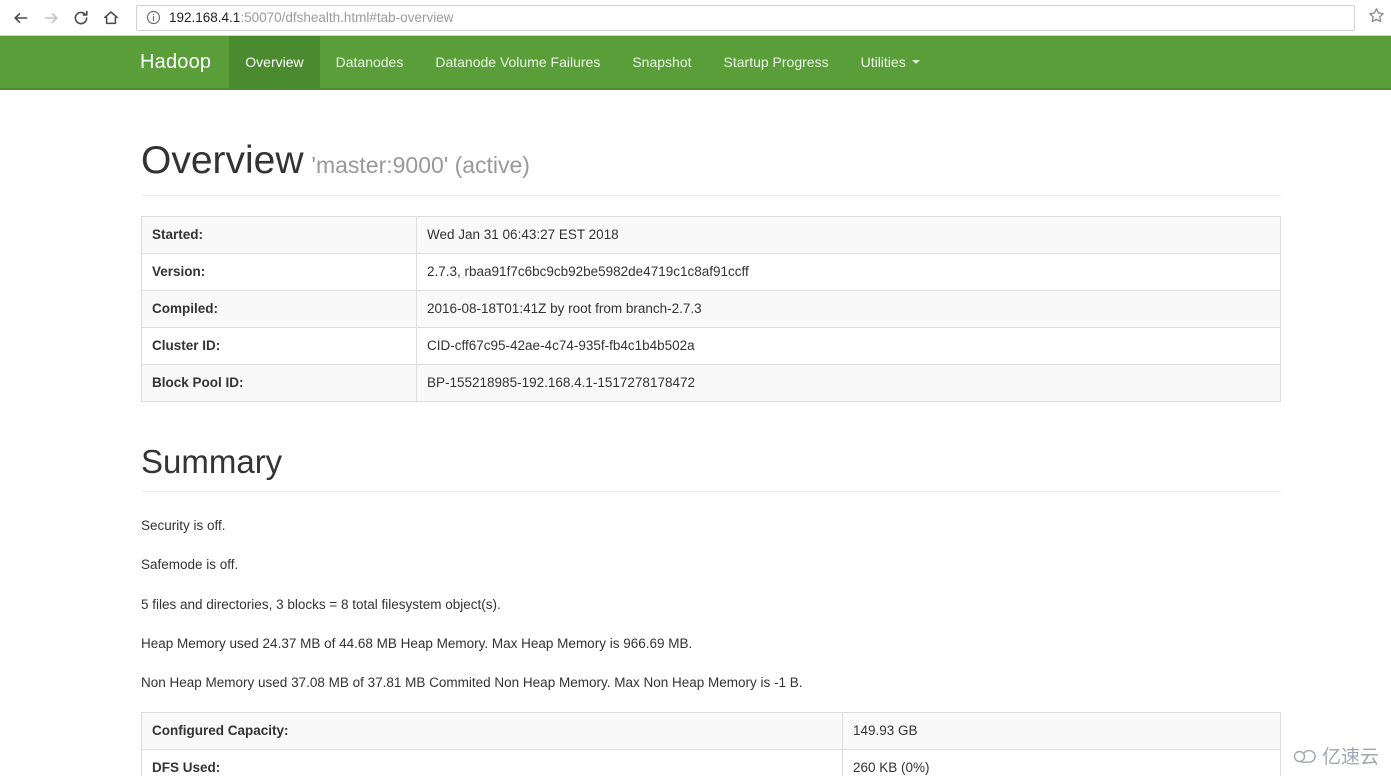  I want to click on nav-item-datanodes-label: Datanodes, so click(369, 62).